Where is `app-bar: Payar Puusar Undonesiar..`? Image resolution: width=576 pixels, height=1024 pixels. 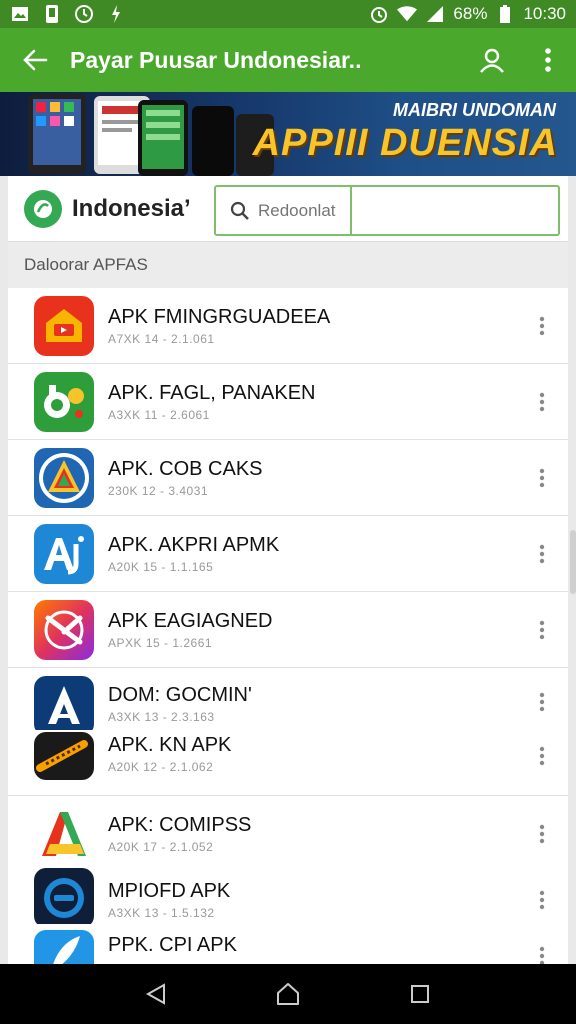 app-bar: Payar Puusar Undonesiar.. is located at coordinates (288, 60).